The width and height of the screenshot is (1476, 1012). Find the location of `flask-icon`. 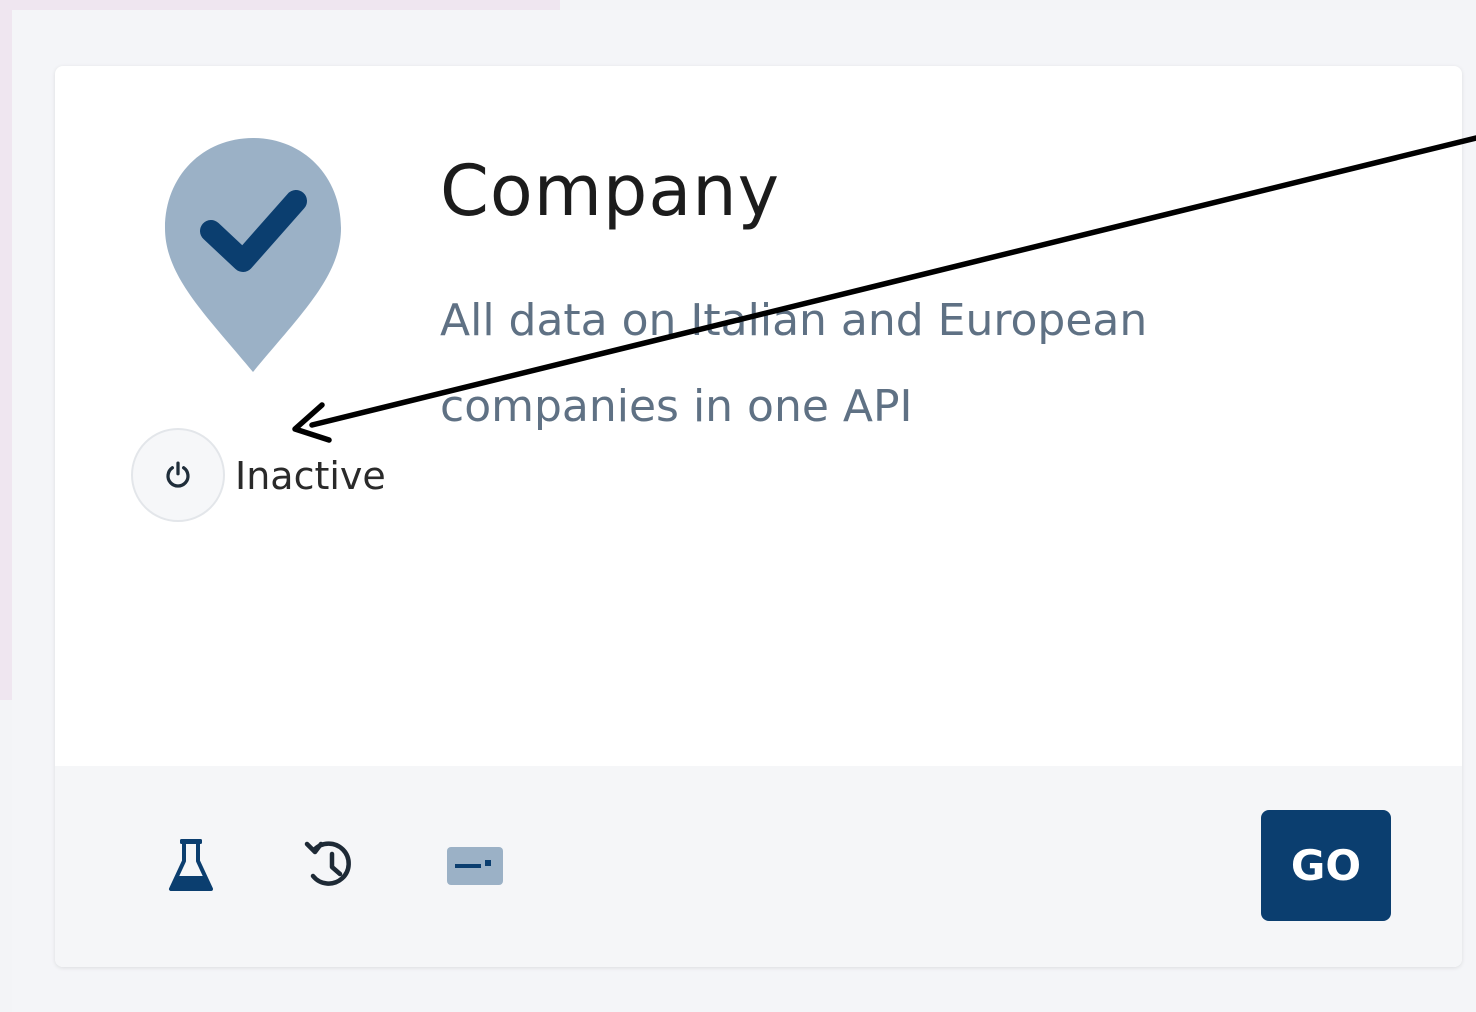

flask-icon is located at coordinates (191, 865).